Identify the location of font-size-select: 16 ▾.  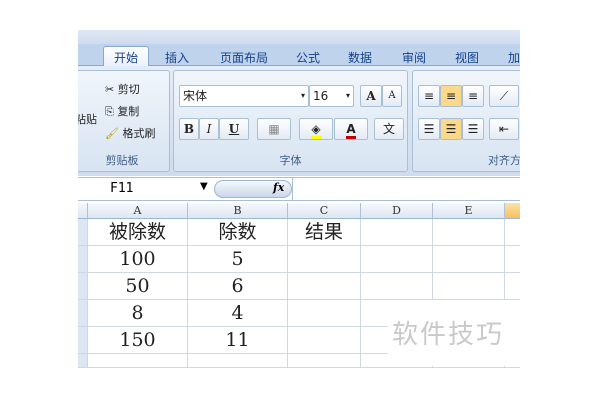
(331, 96).